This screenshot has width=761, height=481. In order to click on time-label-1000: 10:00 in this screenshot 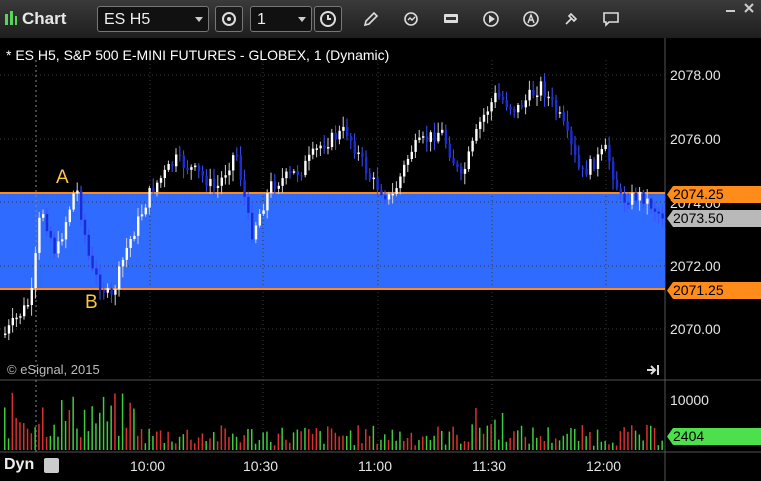, I will do `click(148, 466)`.